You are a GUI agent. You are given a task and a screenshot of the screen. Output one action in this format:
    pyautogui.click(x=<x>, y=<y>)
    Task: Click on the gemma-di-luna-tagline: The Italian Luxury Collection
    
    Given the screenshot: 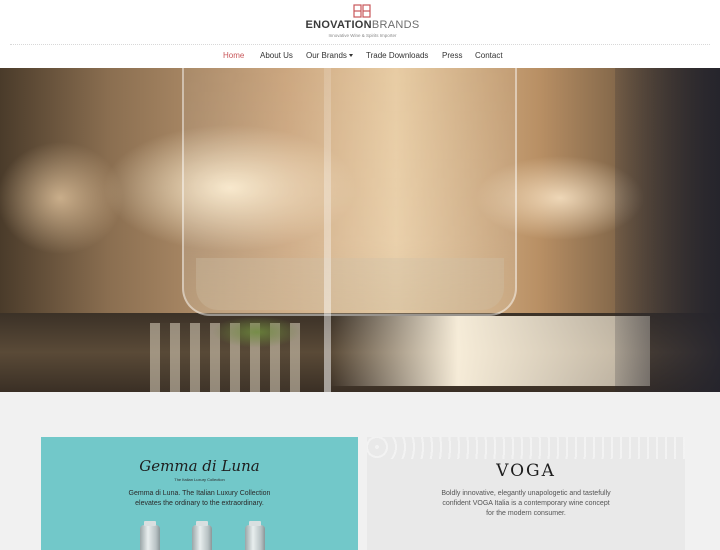 What is the action you would take?
    pyautogui.click(x=199, y=479)
    